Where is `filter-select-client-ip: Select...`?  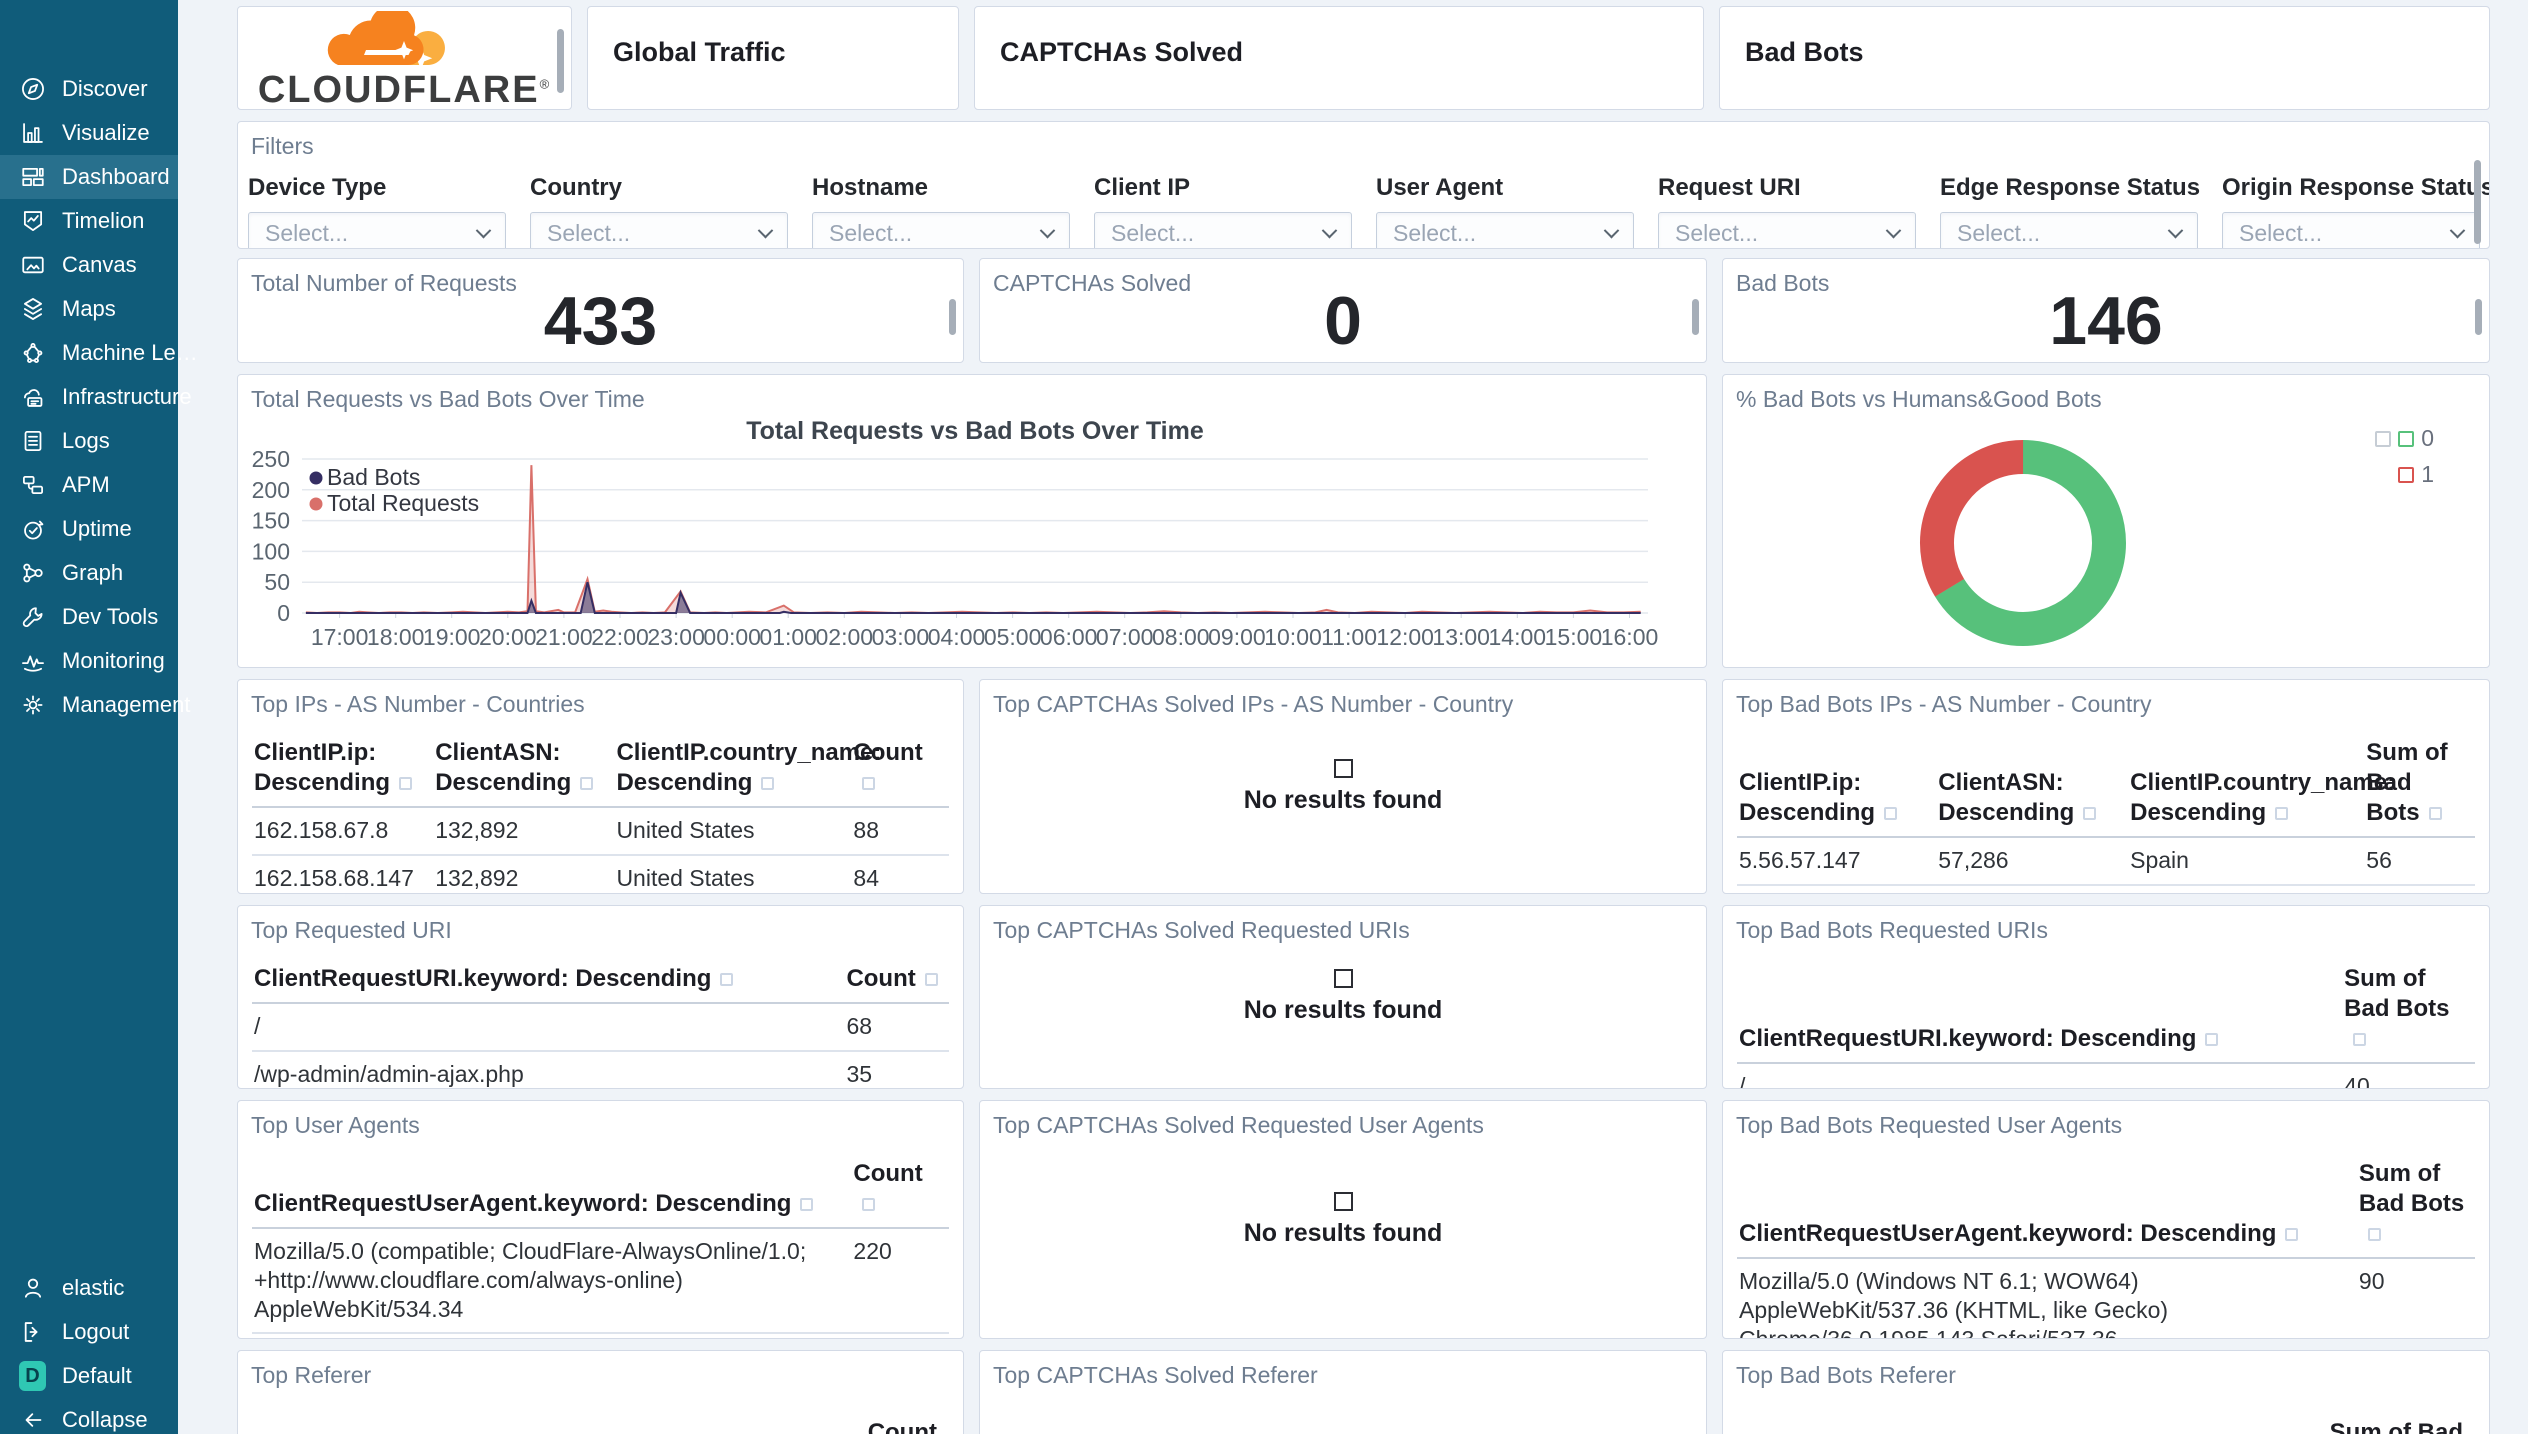 filter-select-client-ip: Select... is located at coordinates (1223, 230).